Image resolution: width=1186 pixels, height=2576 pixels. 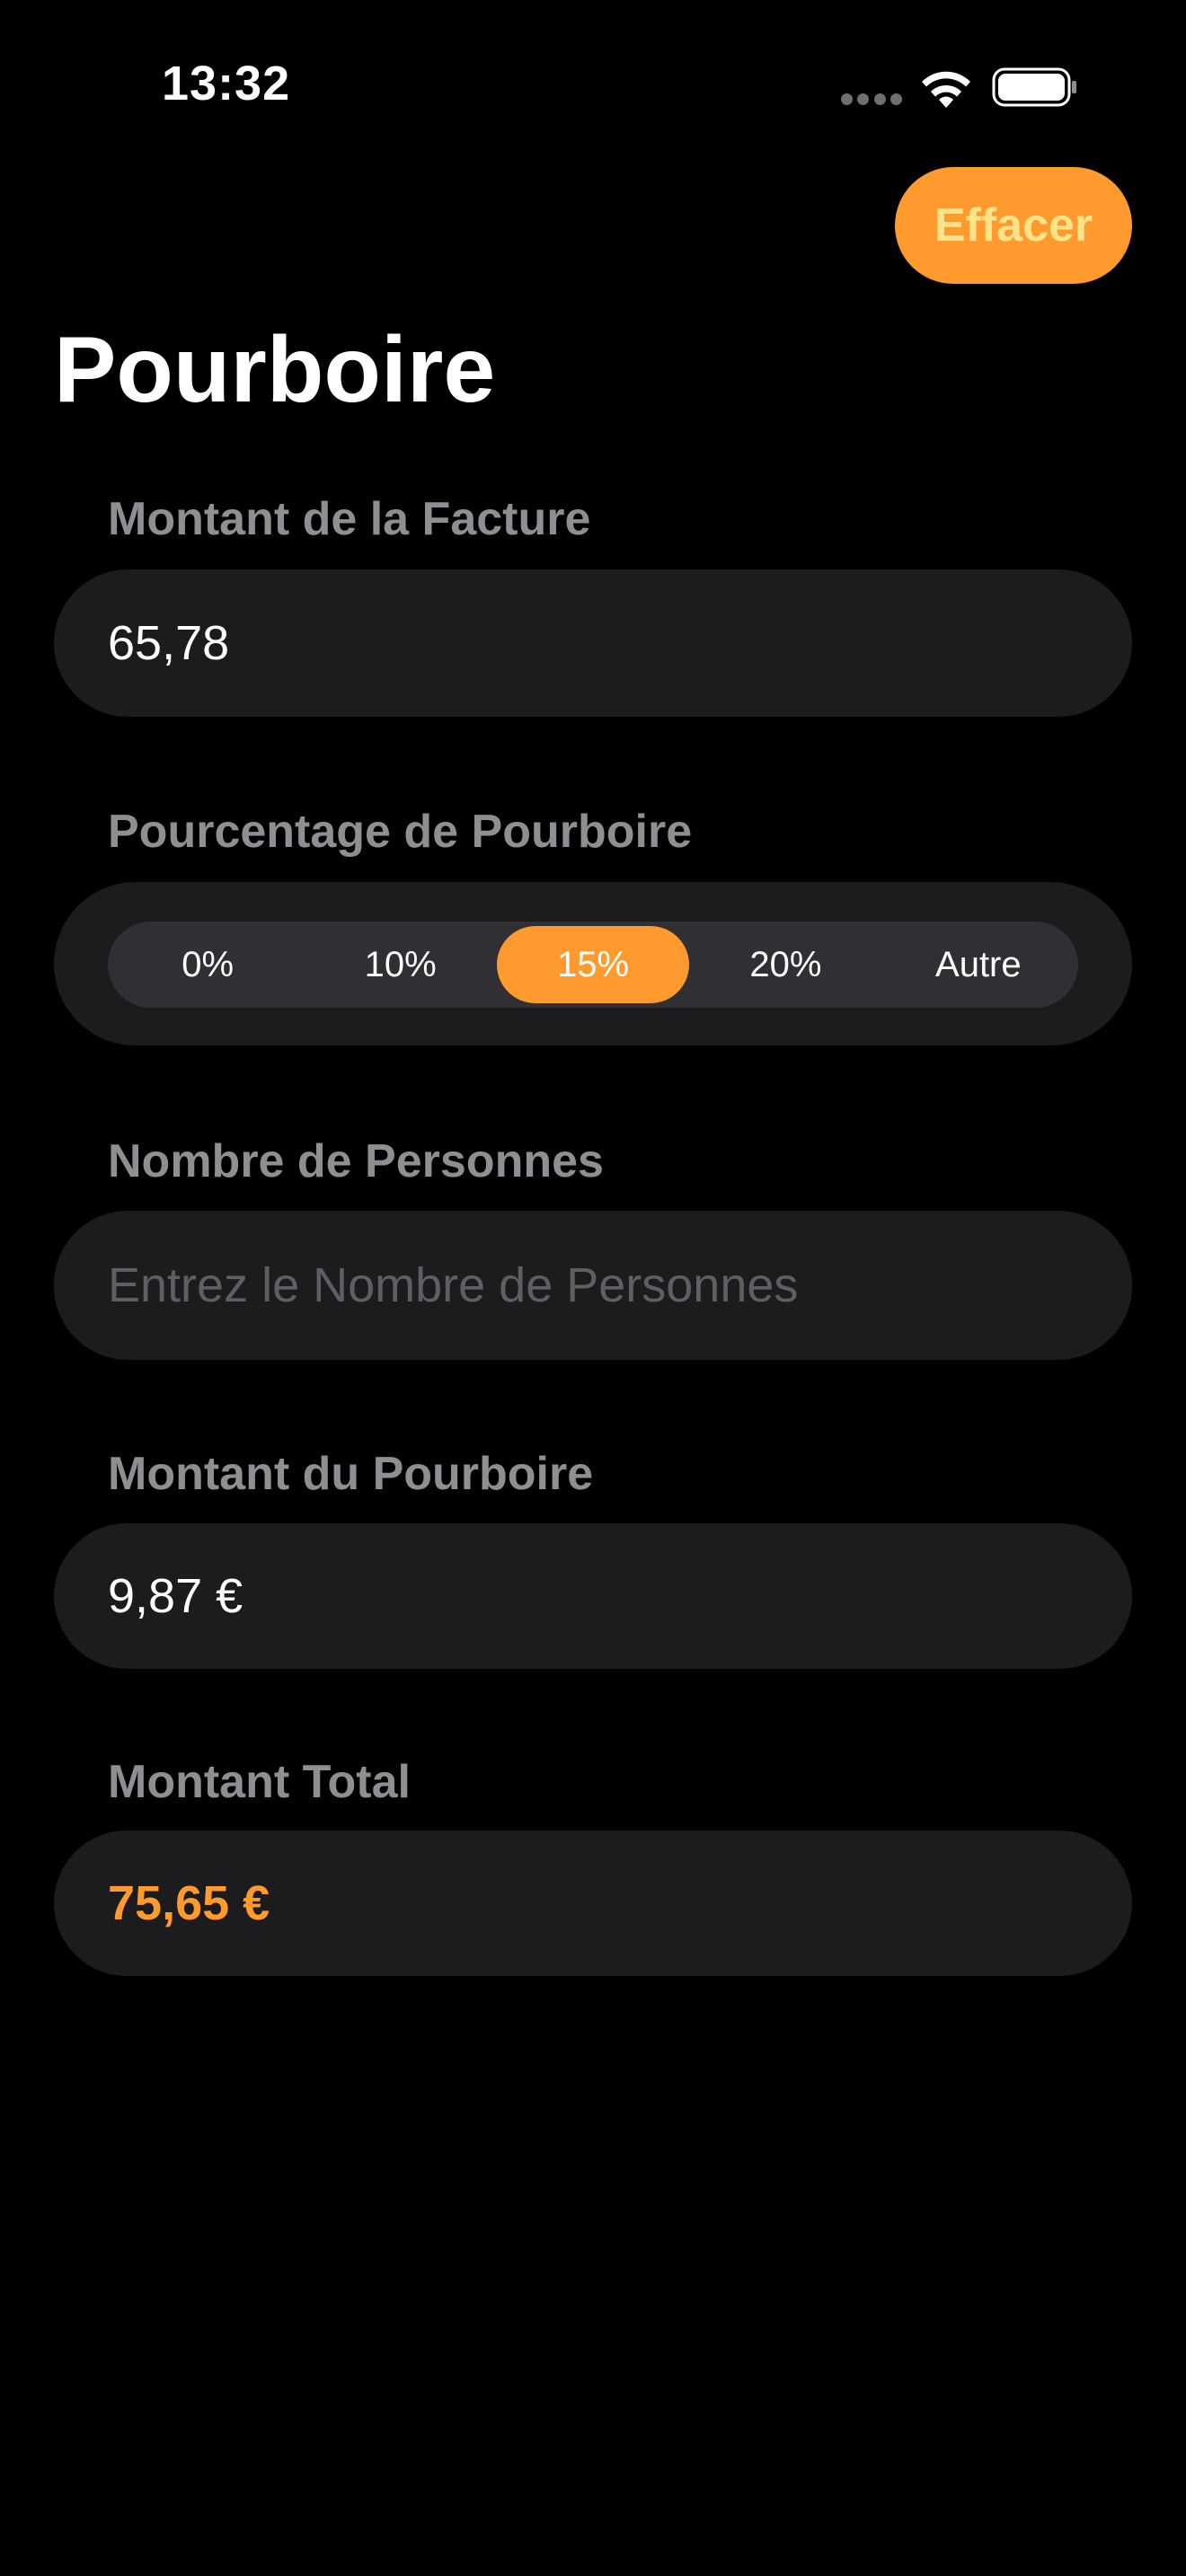 I want to click on status-time: 13:32, so click(x=226, y=83).